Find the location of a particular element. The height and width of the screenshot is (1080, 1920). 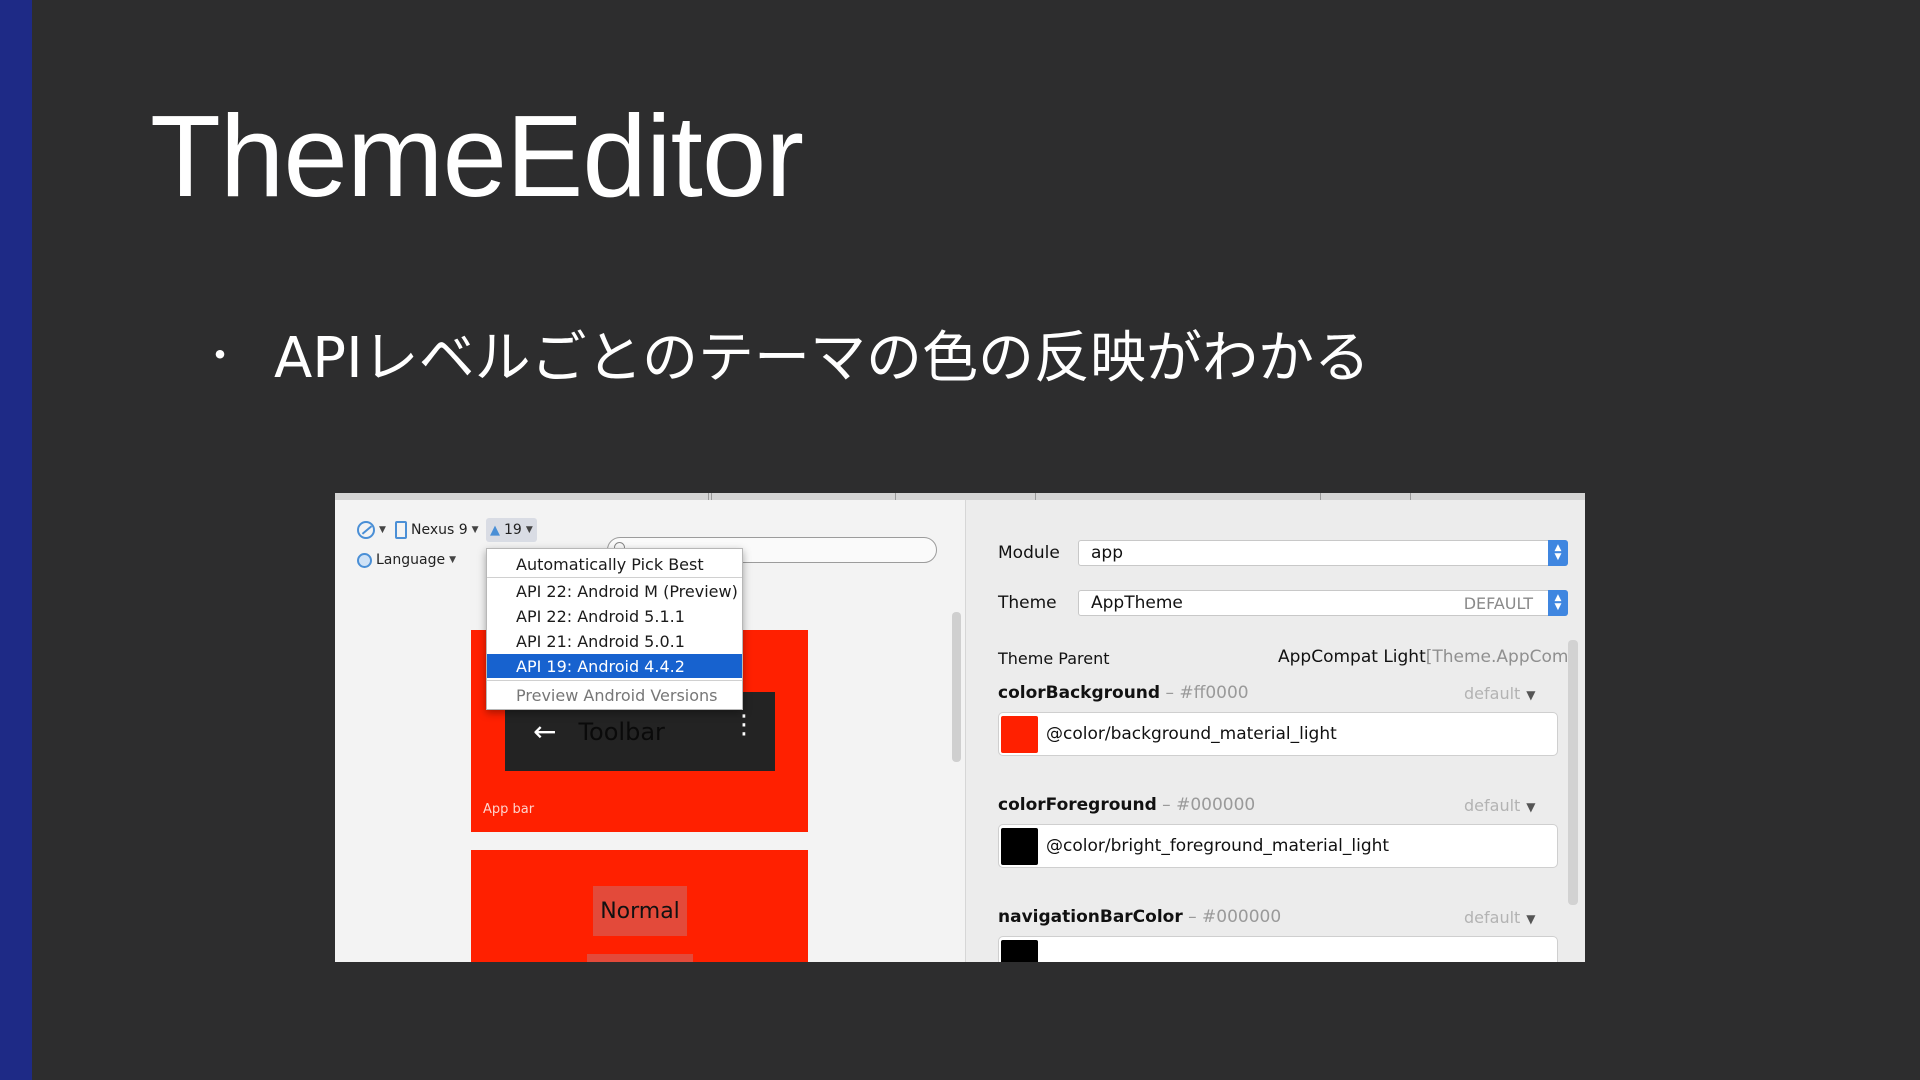

slide-title: ThemeEditor is located at coordinates (477, 156).